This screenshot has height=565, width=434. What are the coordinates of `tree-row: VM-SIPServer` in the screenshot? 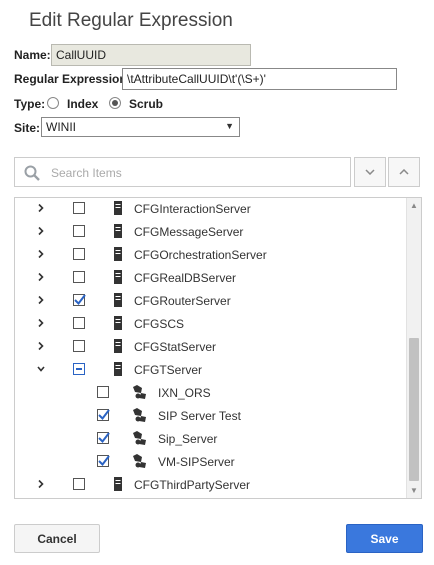 It's located at (210, 461).